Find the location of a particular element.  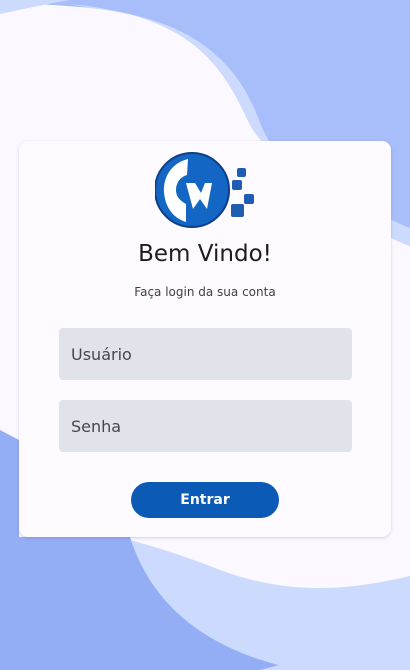

username-field is located at coordinates (205, 354).